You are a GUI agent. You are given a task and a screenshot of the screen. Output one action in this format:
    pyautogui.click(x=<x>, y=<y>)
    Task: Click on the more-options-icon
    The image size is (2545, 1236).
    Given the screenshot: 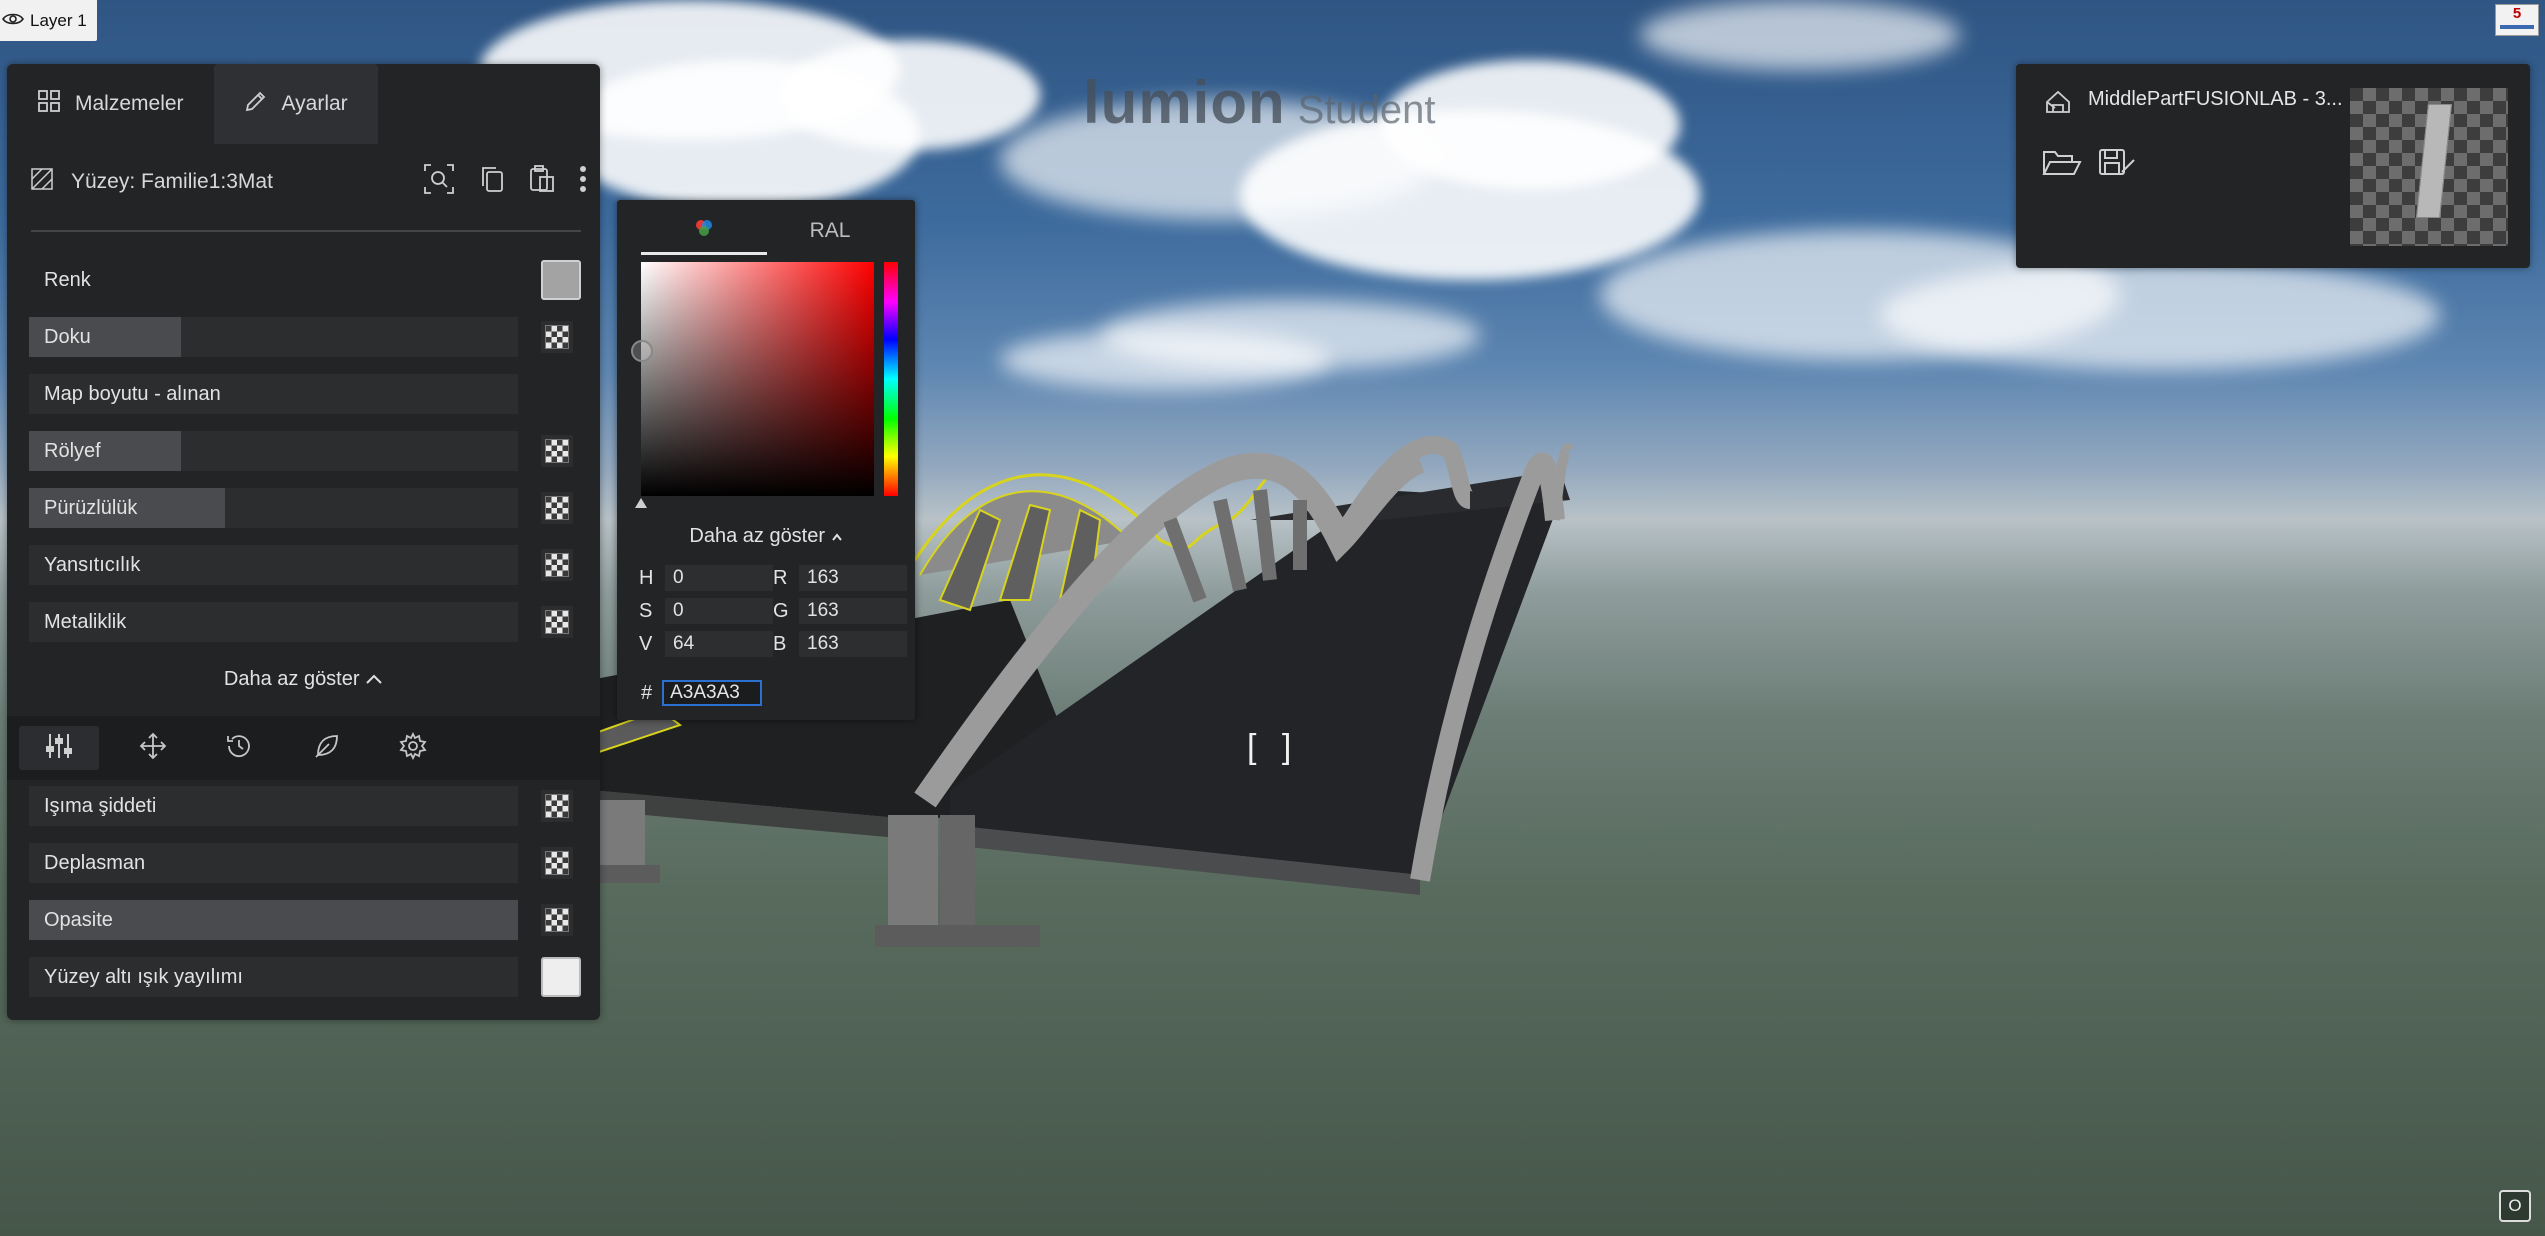 What is the action you would take?
    pyautogui.click(x=583, y=182)
    